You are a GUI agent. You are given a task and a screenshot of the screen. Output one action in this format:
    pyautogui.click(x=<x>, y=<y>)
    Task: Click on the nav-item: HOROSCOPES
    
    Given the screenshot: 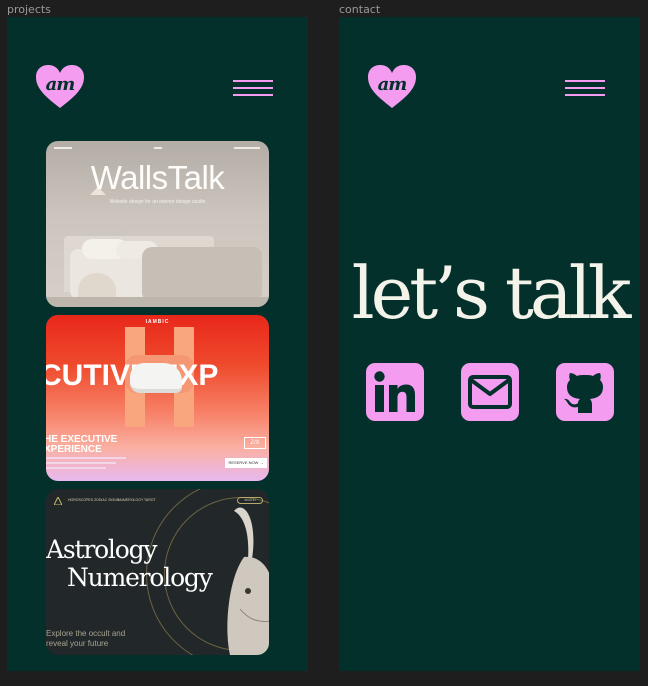 What is the action you would take?
    pyautogui.click(x=81, y=500)
    